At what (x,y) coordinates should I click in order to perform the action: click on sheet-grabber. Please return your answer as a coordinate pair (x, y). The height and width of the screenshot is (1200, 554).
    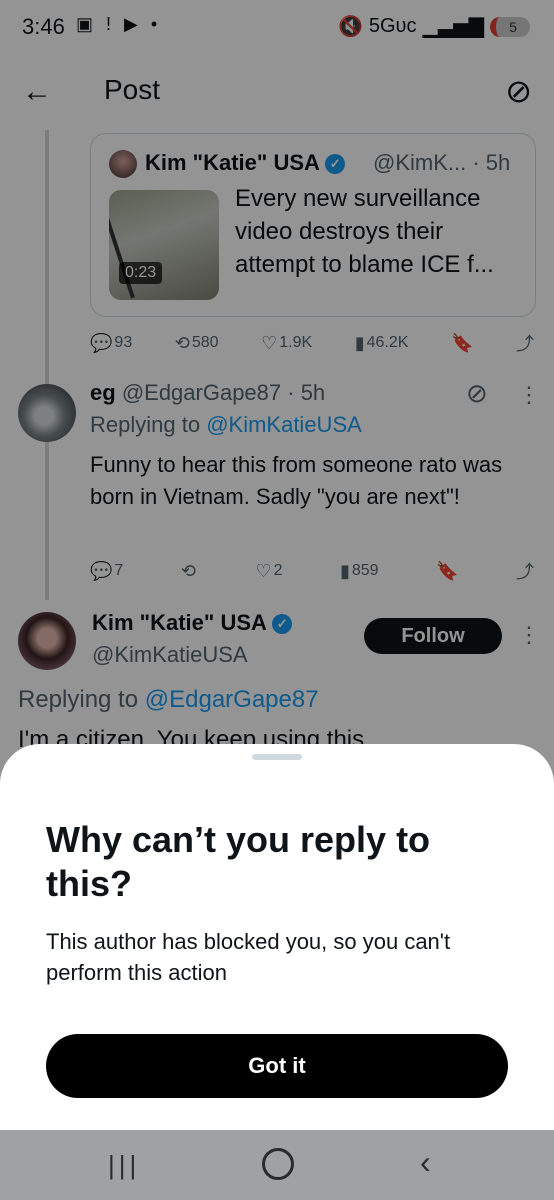
    Looking at the image, I should click on (277, 757).